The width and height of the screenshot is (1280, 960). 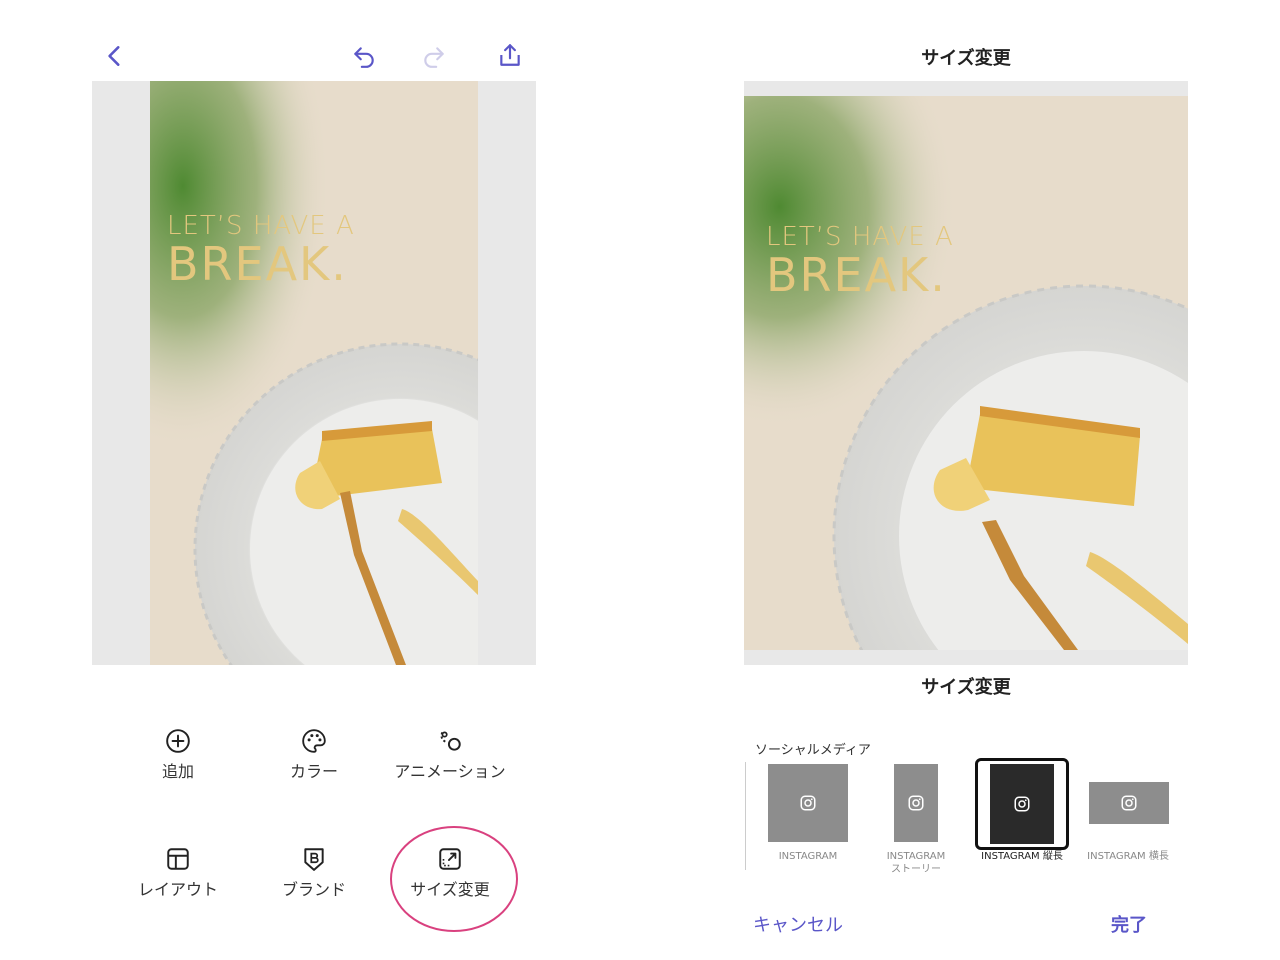 I want to click on format-instagram-story: INSTAGRAM ストーリー, so click(x=916, y=820).